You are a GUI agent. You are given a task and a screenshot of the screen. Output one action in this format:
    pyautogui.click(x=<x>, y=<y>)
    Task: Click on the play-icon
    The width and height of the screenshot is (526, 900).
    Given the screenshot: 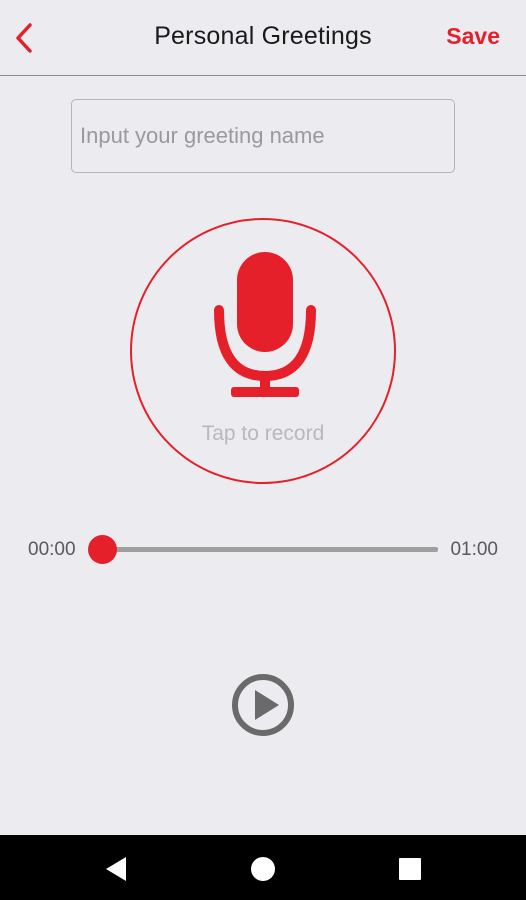 What is the action you would take?
    pyautogui.click(x=263, y=705)
    